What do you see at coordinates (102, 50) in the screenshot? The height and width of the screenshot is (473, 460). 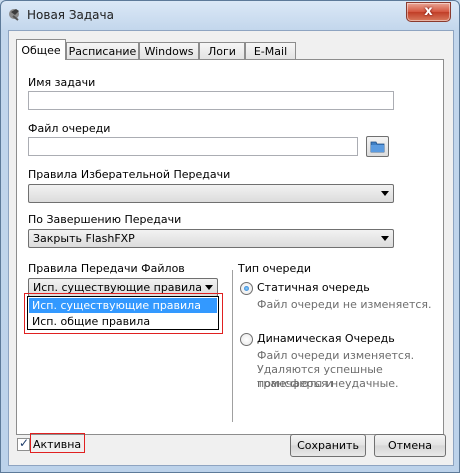 I see `tab-schedule: Расписание` at bounding box center [102, 50].